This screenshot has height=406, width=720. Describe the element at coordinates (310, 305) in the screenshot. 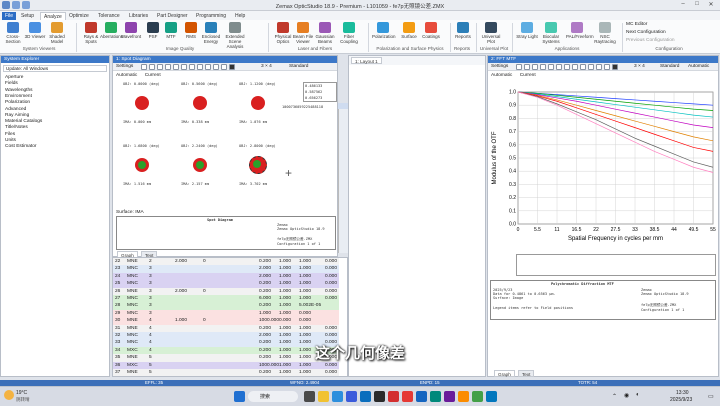

I see `lde-cell-g: 5.002E-05` at that location.